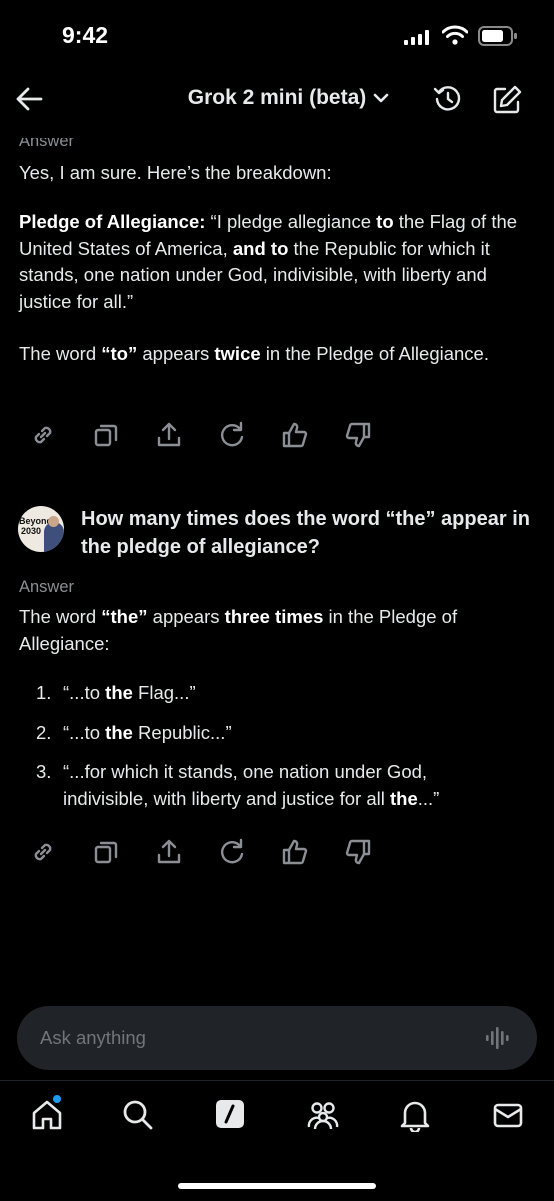  I want to click on voice-waveform-icon, so click(498, 1040).